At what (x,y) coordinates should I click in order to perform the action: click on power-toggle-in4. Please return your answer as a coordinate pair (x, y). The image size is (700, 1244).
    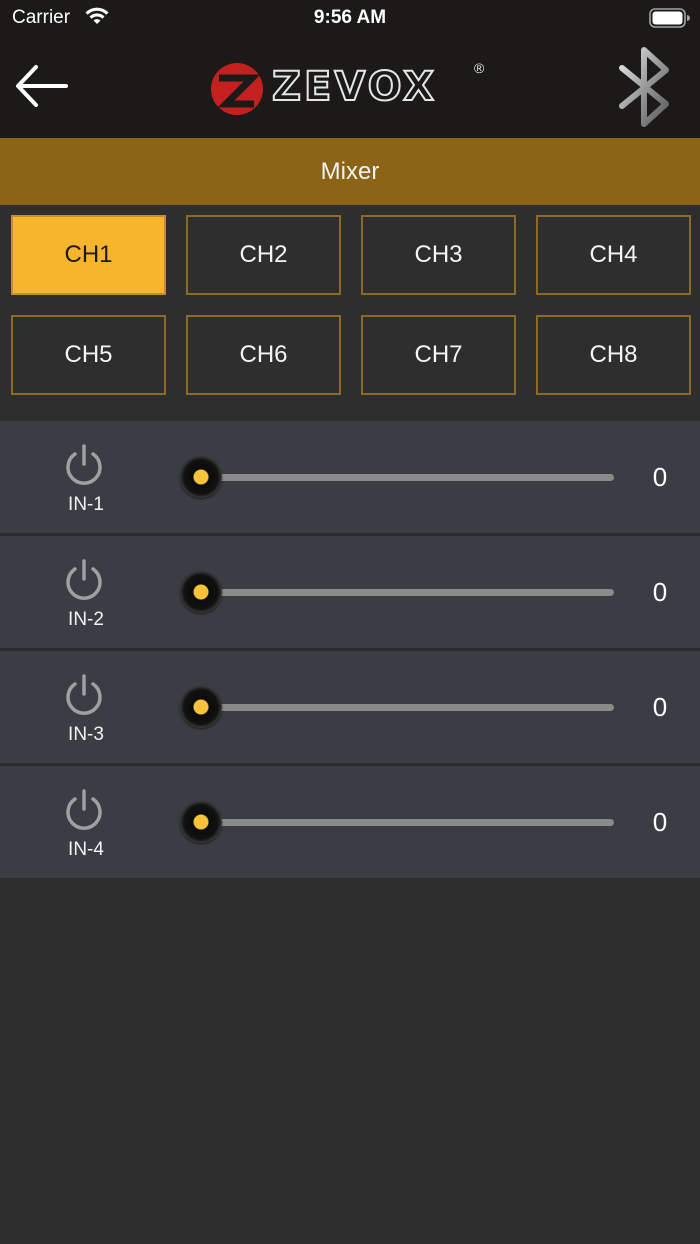
    Looking at the image, I should click on (84, 811).